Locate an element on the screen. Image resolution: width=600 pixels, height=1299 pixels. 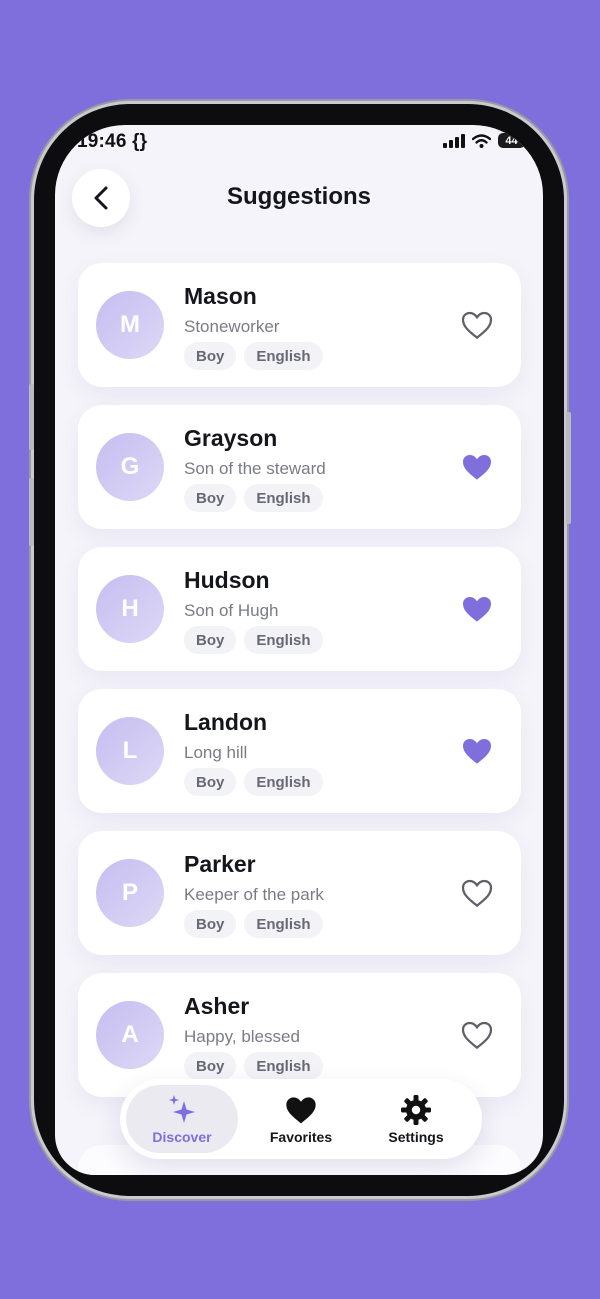
tab-settings-label: Settings is located at coordinates (416, 1137).